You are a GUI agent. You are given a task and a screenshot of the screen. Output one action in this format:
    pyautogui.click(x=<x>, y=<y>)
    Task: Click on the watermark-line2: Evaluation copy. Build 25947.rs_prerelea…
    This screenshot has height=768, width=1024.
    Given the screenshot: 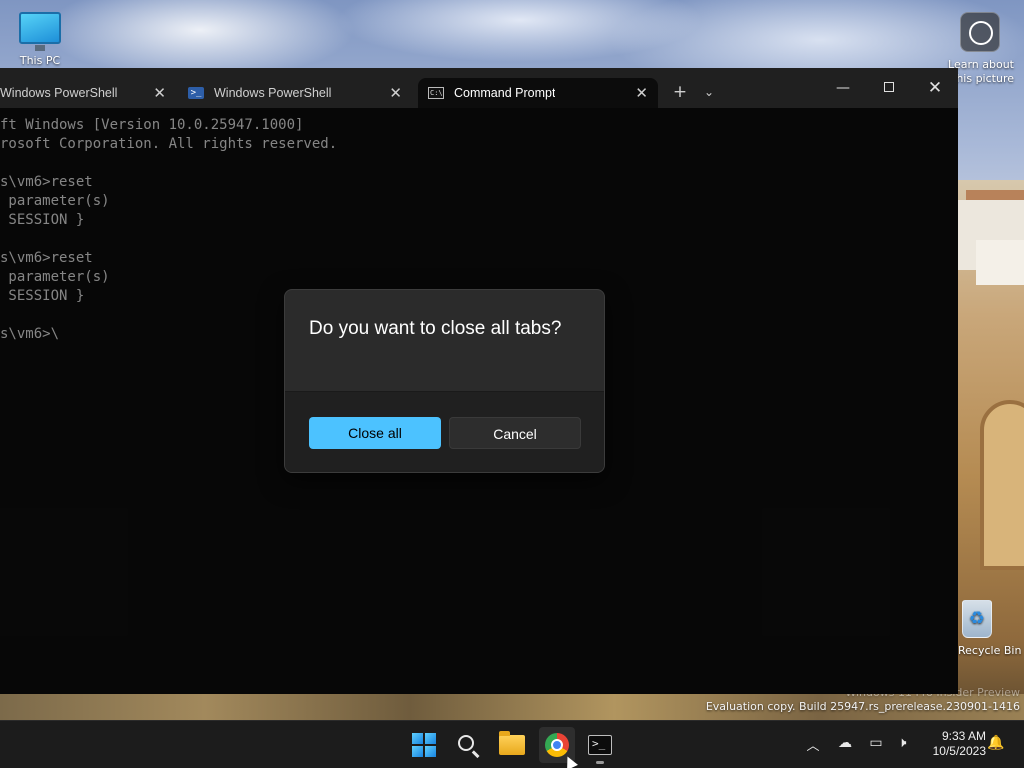 What is the action you would take?
    pyautogui.click(x=862, y=706)
    